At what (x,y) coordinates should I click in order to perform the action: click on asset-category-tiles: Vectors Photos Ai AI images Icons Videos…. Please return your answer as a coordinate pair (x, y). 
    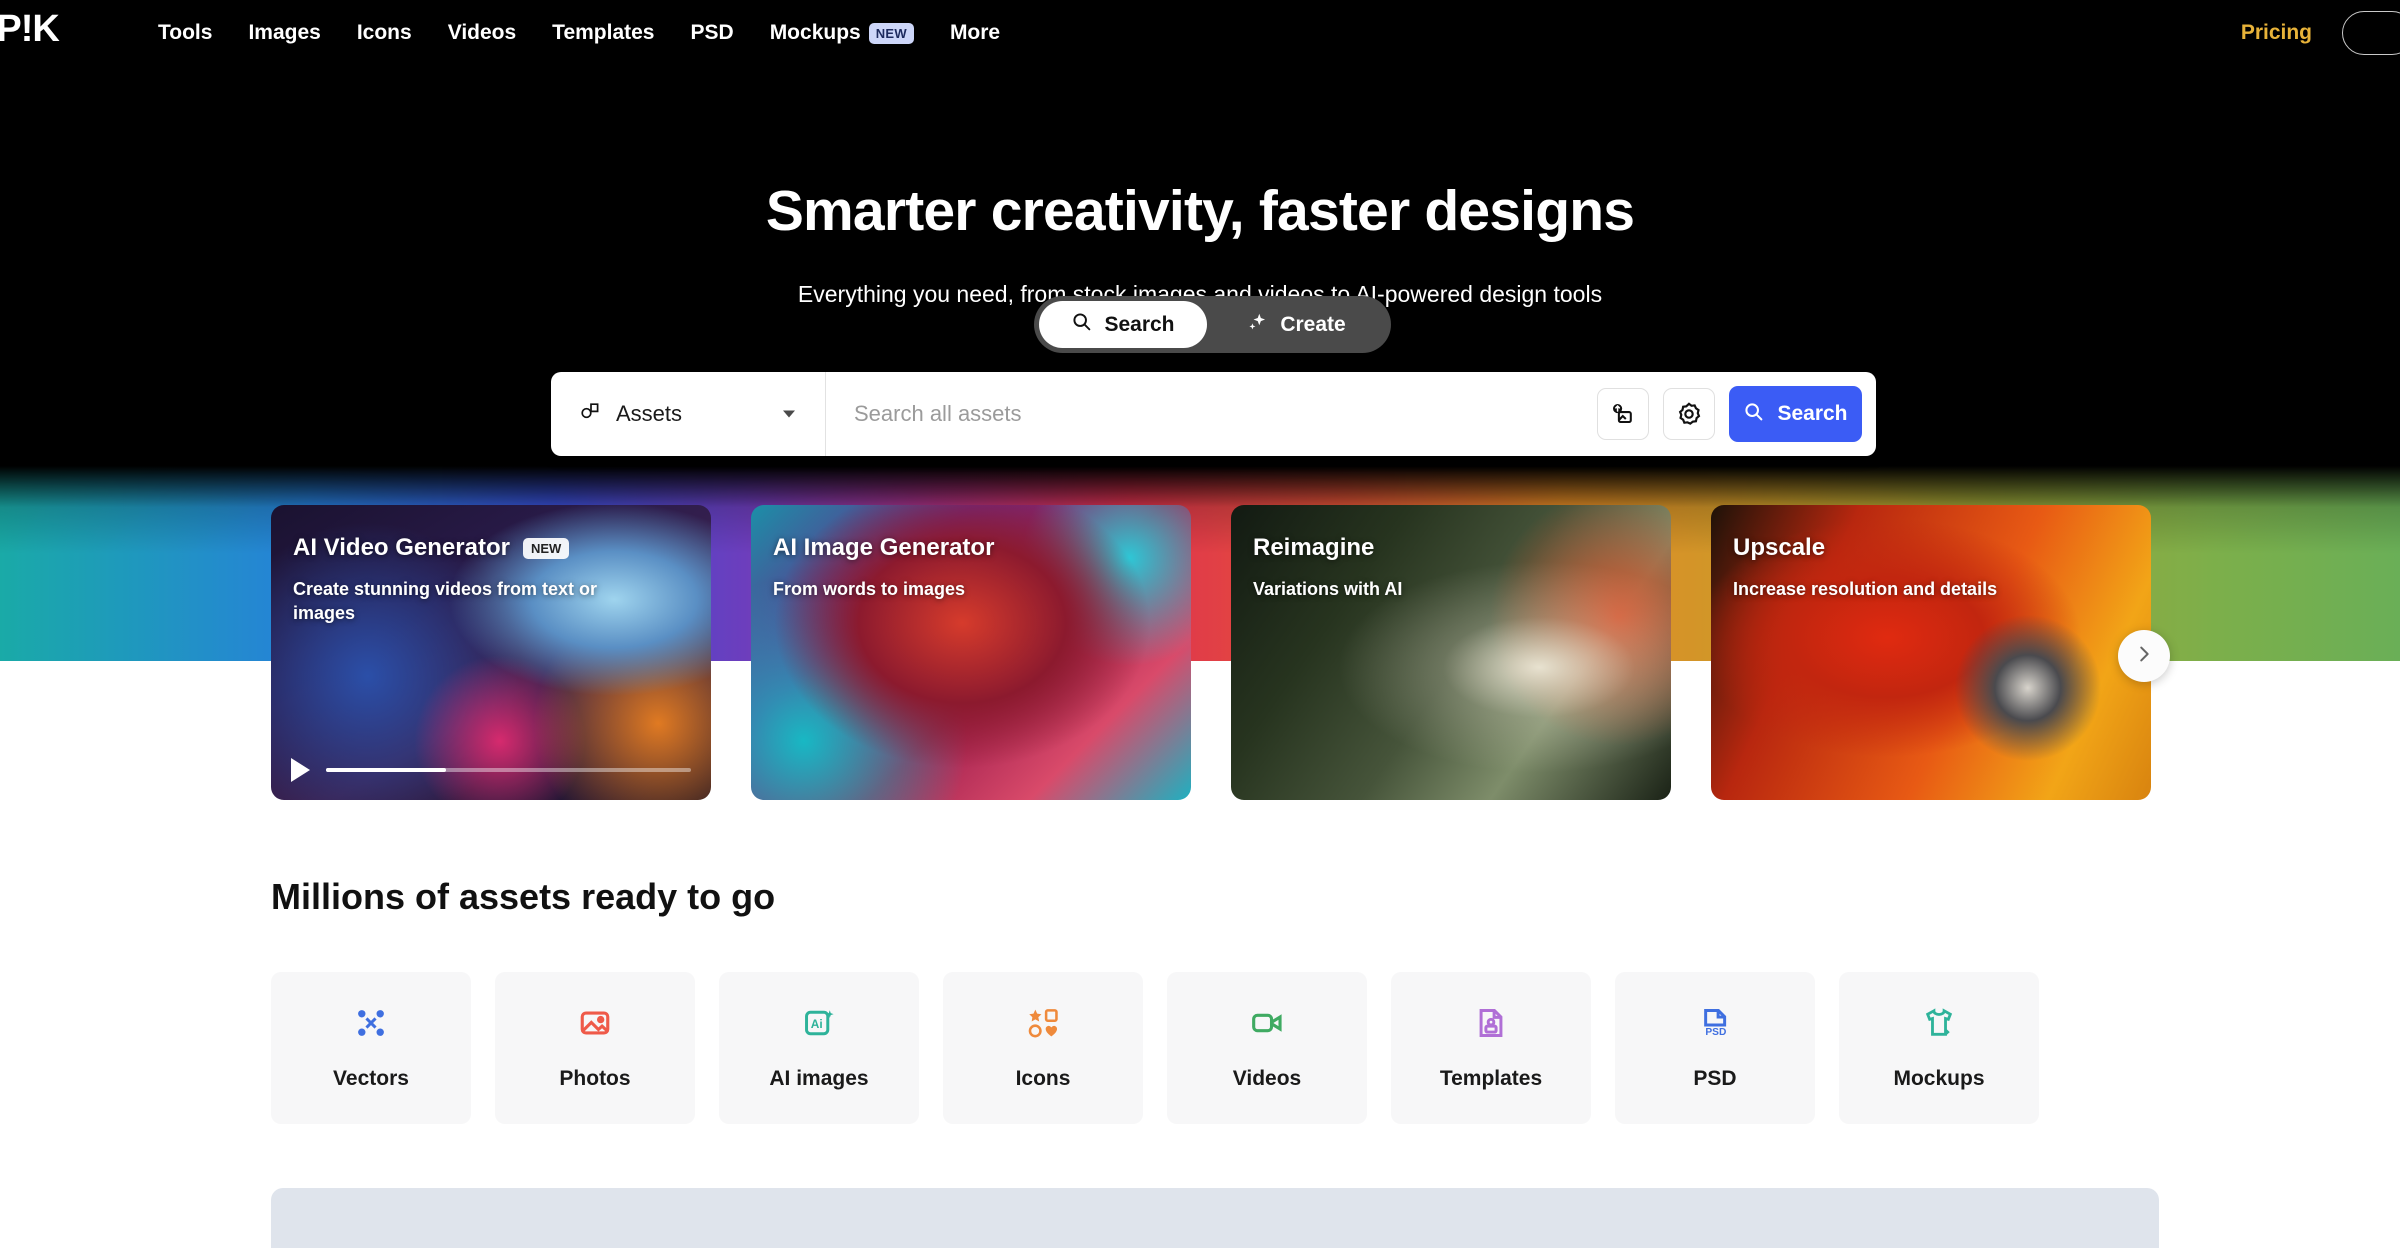
    Looking at the image, I should click on (1155, 1048).